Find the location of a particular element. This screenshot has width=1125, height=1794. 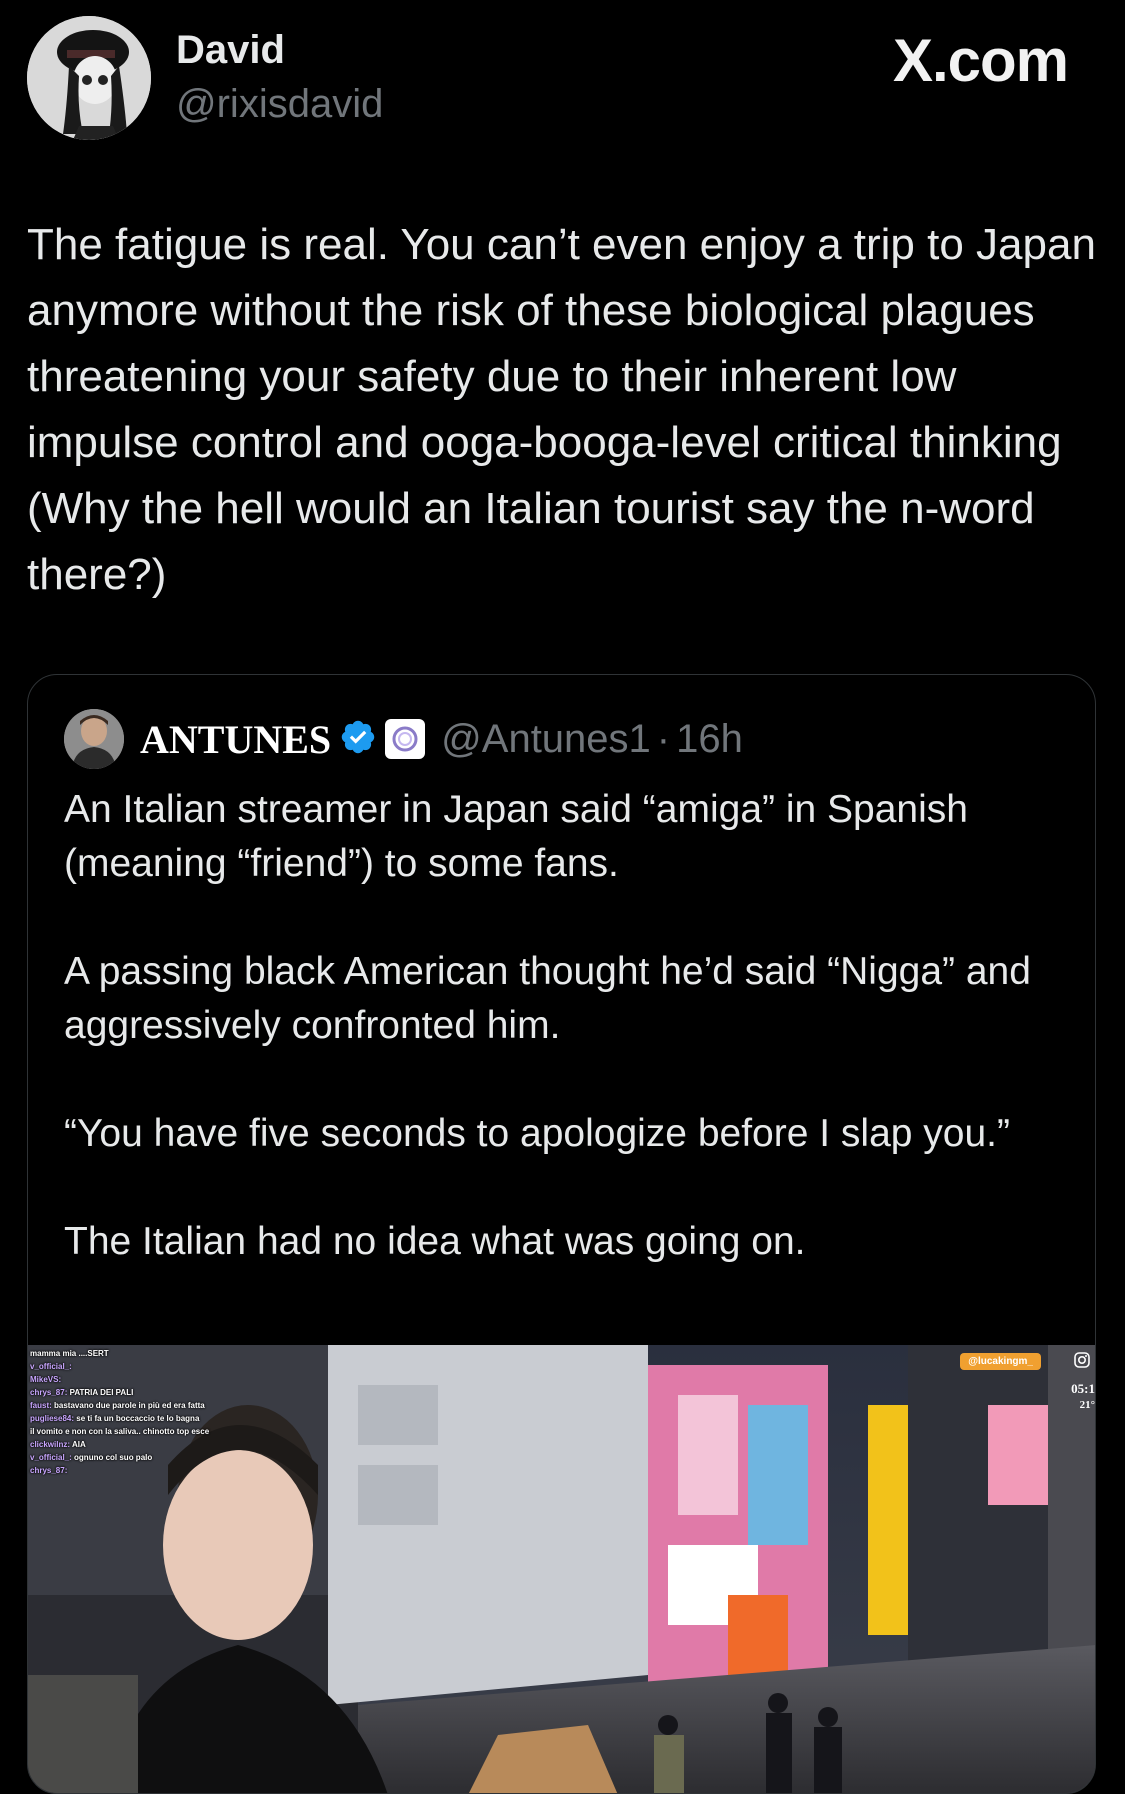

verified-badge-icon is located at coordinates (358, 739).